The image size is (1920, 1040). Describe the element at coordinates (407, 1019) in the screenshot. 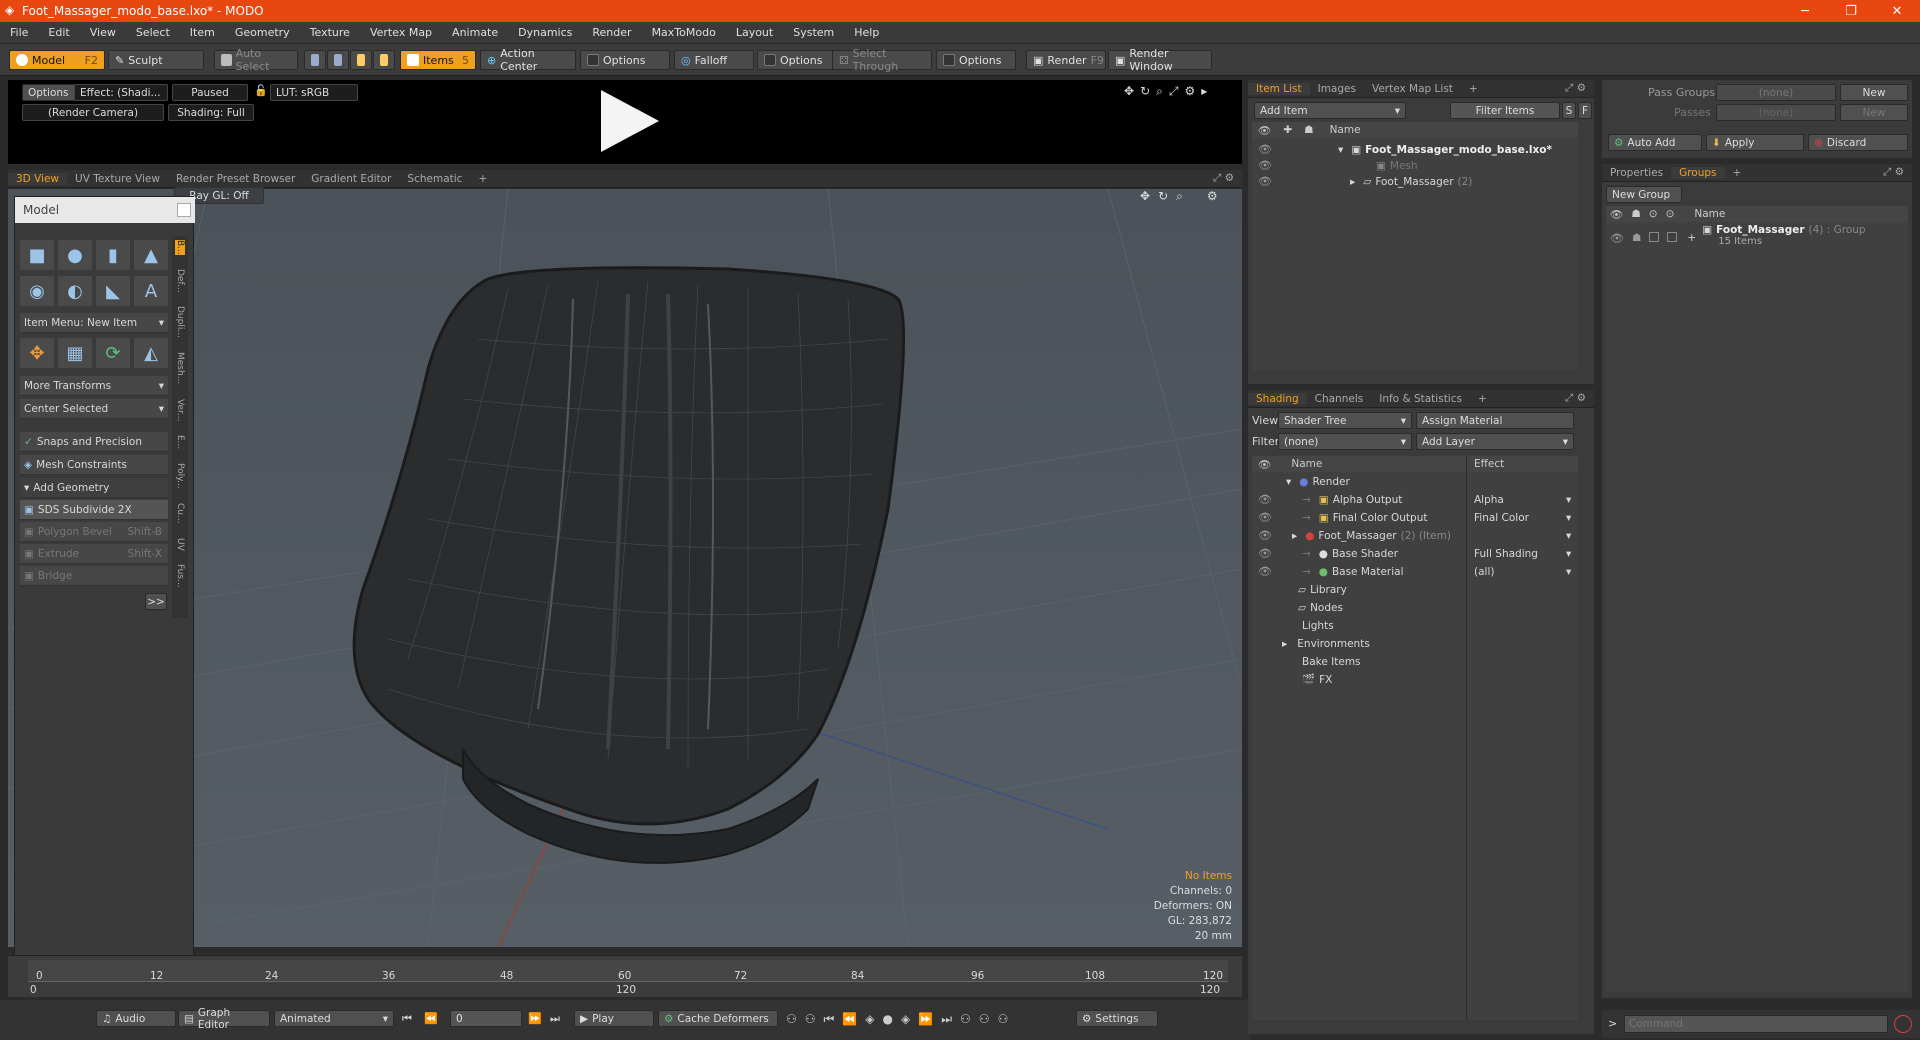

I see `go-to-start-icon: ⏮` at that location.